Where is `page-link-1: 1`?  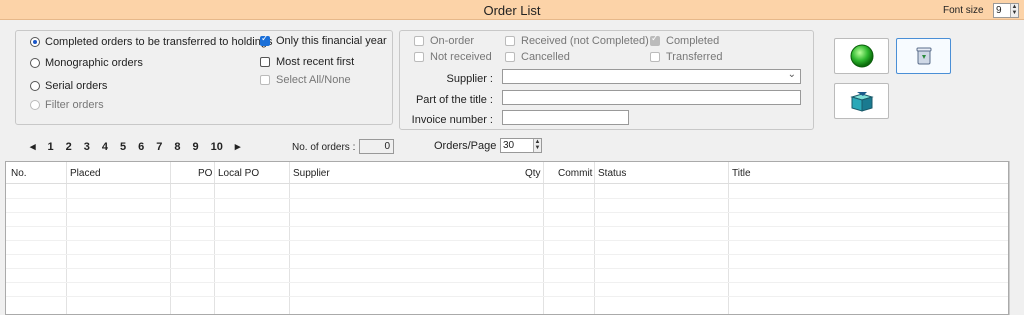 page-link-1: 1 is located at coordinates (51, 147).